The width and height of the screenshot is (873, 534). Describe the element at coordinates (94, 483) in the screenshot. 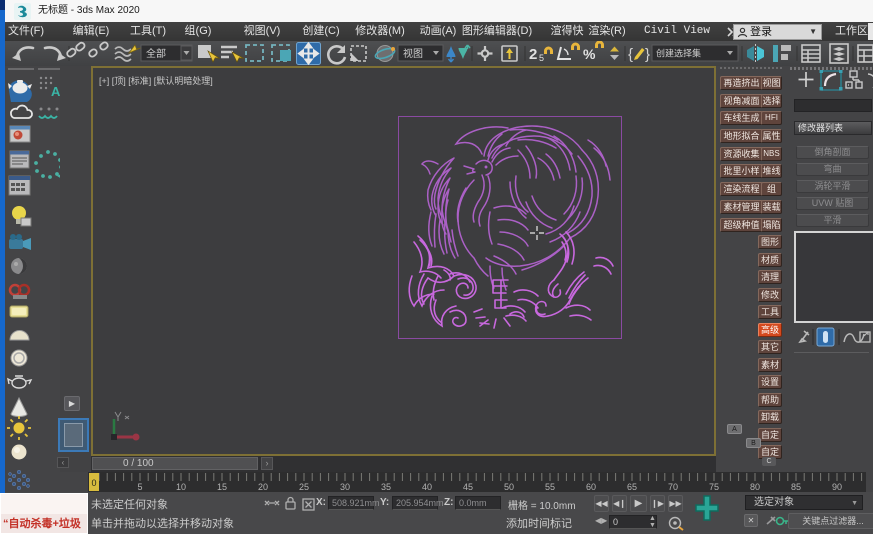

I see `svg-text: 0` at that location.